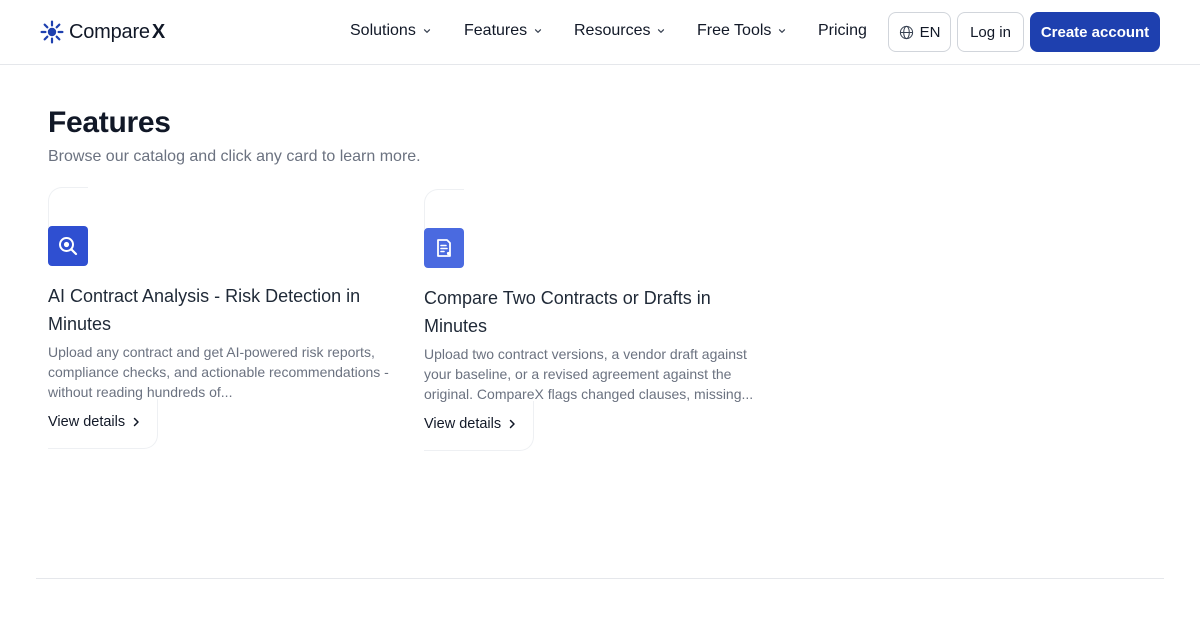  Describe the element at coordinates (383, 30) in the screenshot. I see `nav-label: Solutions` at that location.